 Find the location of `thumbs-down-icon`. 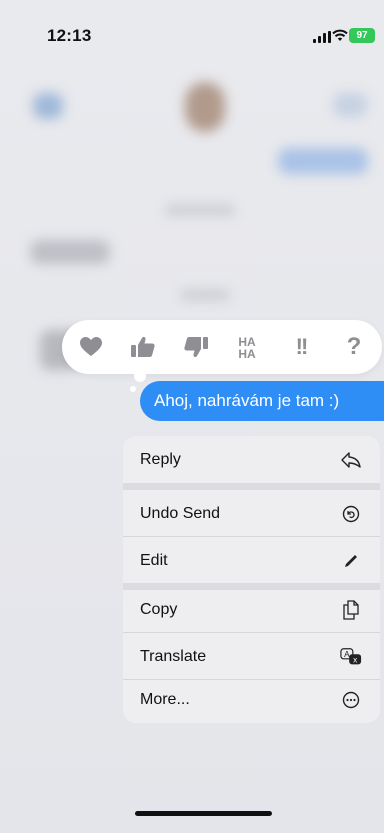

thumbs-down-icon is located at coordinates (196, 347).